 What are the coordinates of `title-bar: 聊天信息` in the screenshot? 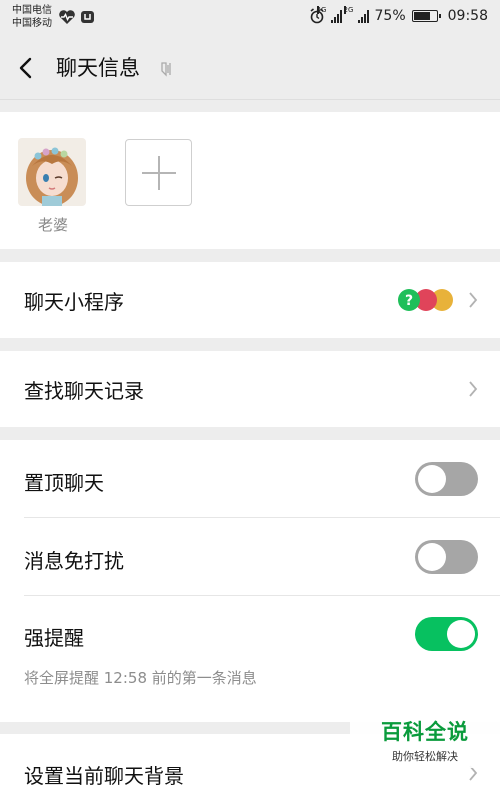 It's located at (250, 68).